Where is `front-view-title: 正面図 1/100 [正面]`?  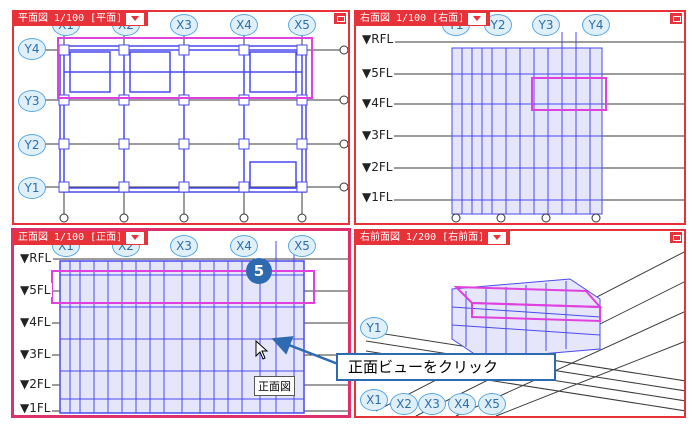
front-view-title: 正面図 1/100 [正面] is located at coordinates (70, 237).